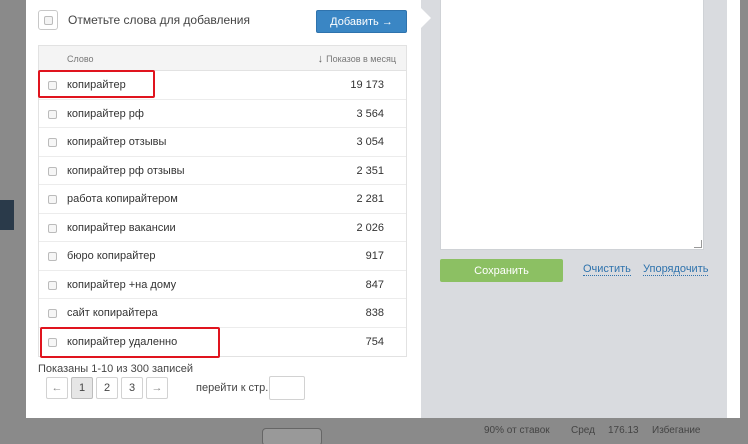 The height and width of the screenshot is (444, 748). What do you see at coordinates (370, 113) in the screenshot?
I see `row-count: 3 564` at bounding box center [370, 113].